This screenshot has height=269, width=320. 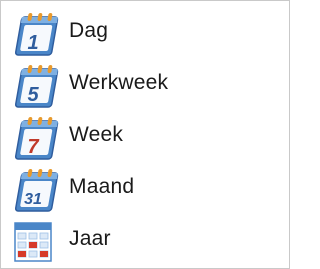 I want to click on calendar-month-icon: 31, so click(x=36, y=191).